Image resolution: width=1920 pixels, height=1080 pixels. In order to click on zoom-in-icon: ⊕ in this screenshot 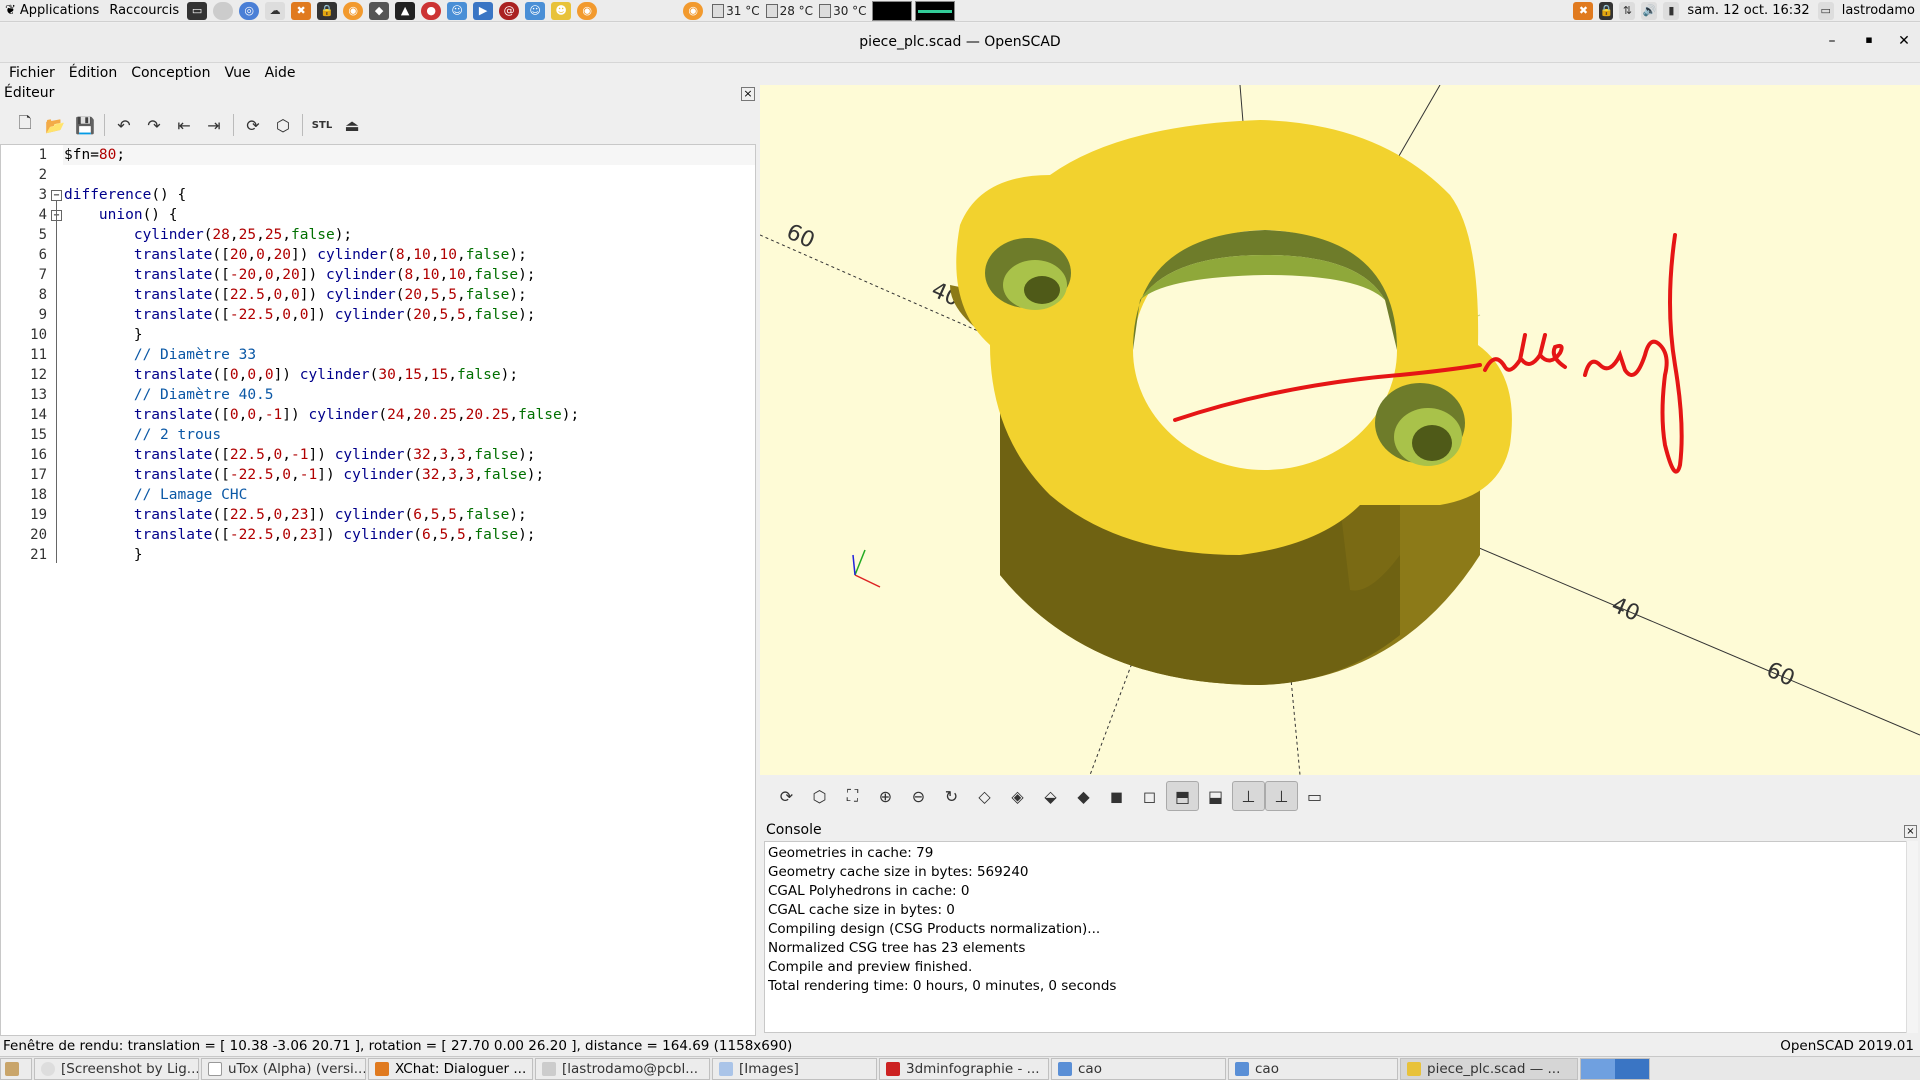, I will do `click(885, 796)`.